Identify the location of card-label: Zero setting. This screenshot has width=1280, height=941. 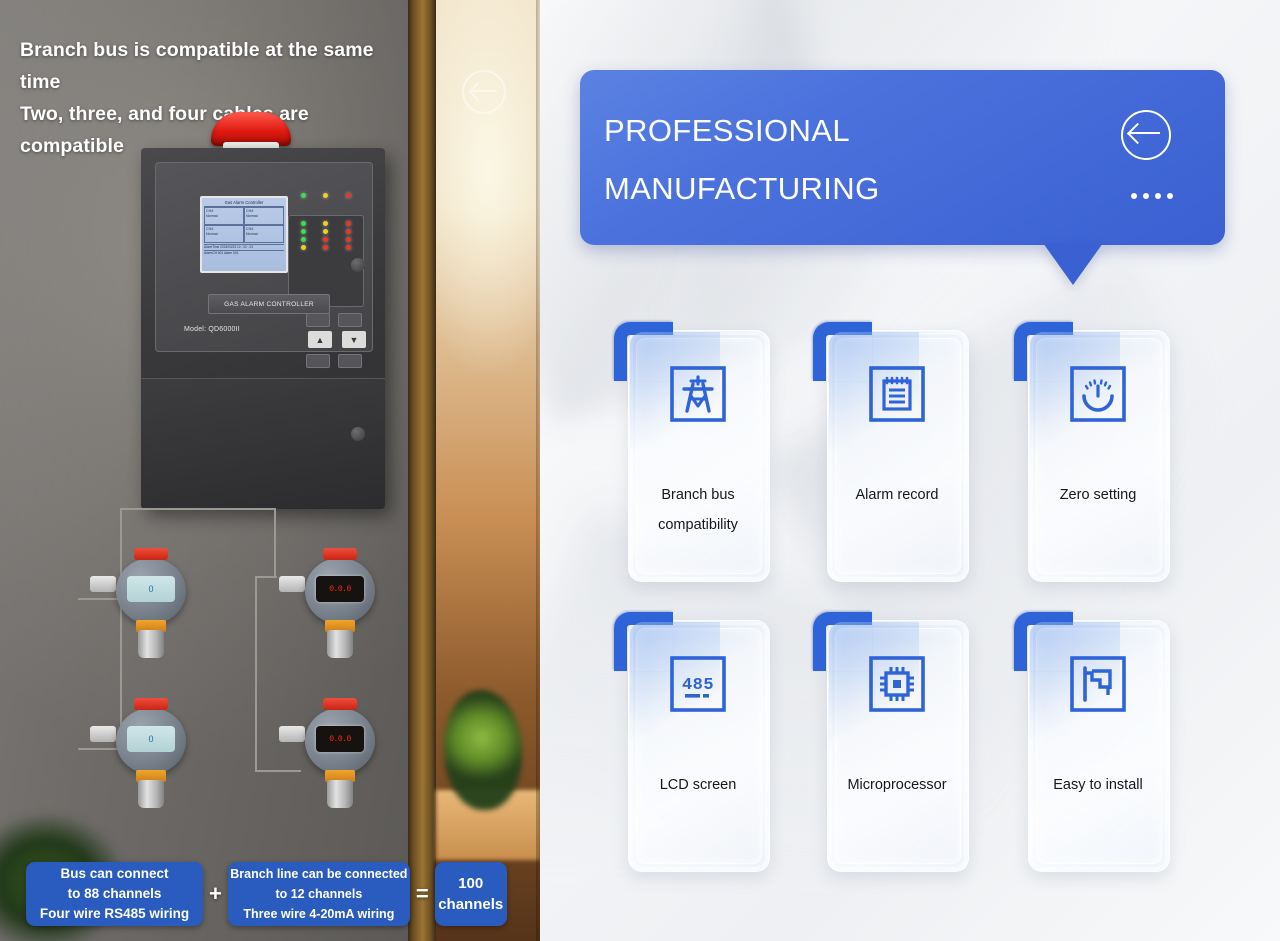
(1098, 495).